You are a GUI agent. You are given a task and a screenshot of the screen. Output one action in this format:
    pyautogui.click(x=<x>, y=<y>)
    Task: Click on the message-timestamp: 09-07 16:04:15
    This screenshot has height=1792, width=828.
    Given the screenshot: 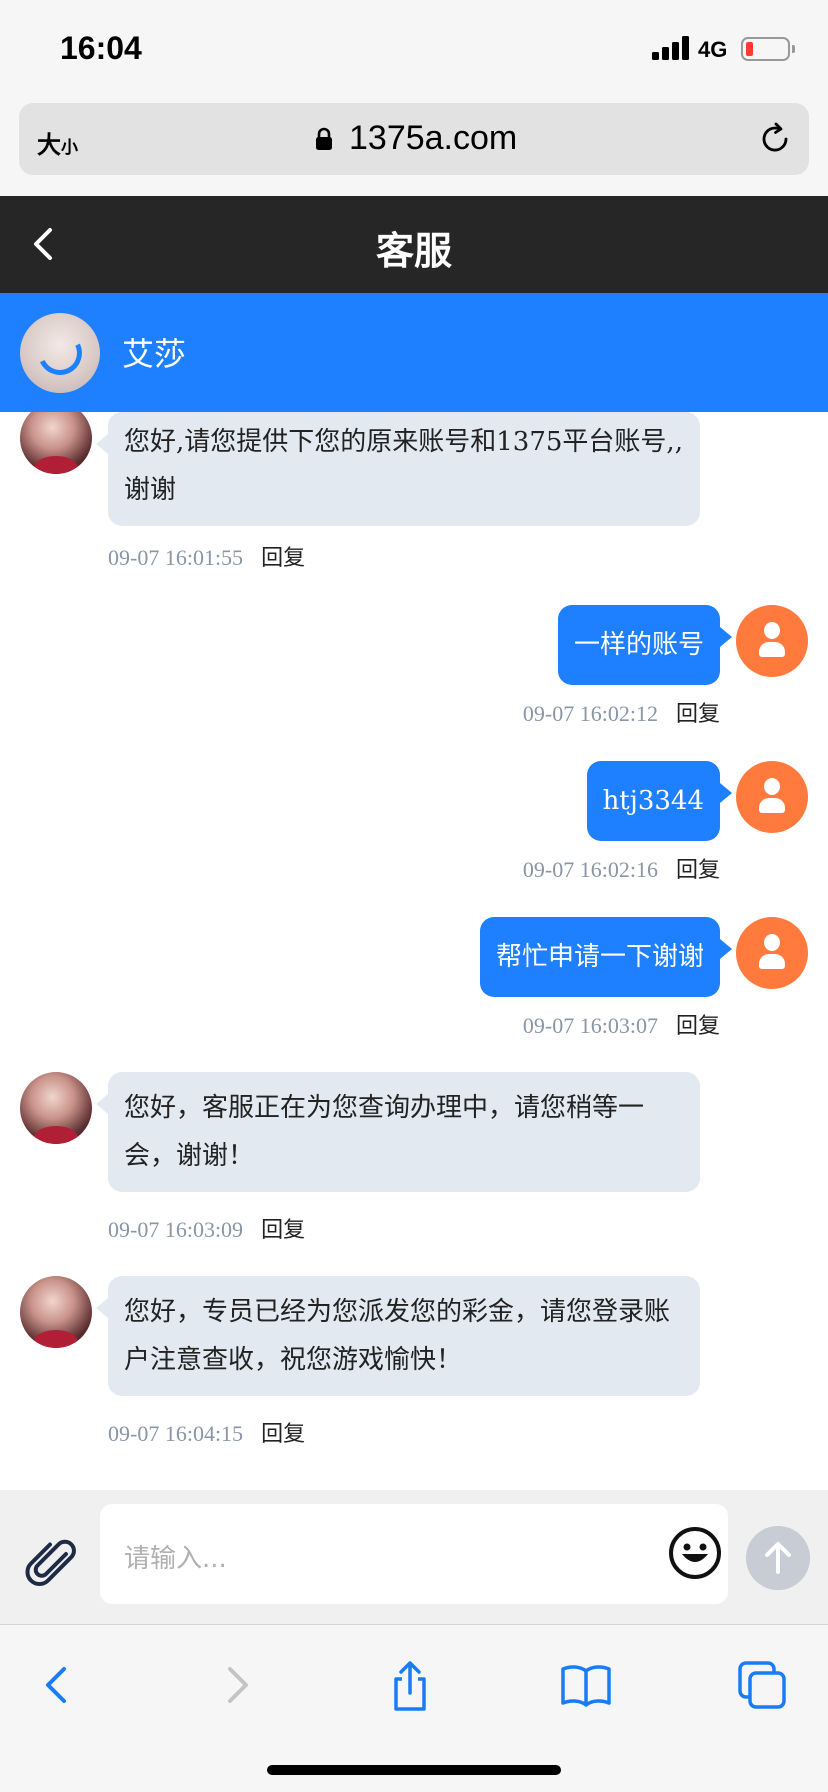 What is the action you would take?
    pyautogui.click(x=176, y=1433)
    